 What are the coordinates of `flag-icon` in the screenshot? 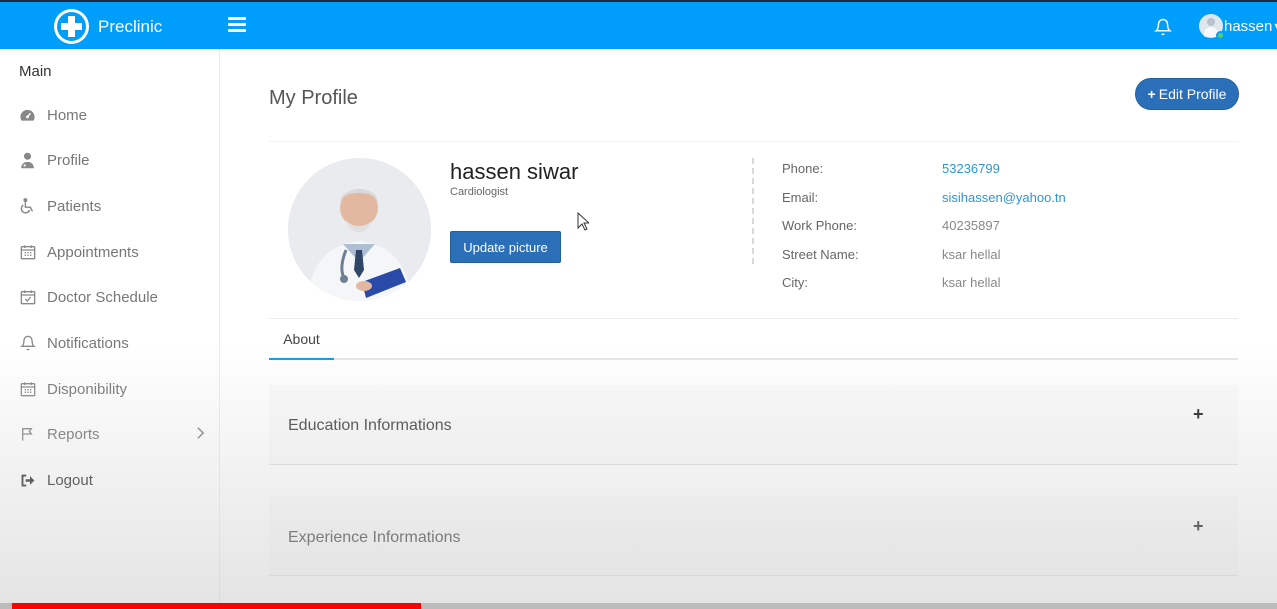 It's located at (27, 434).